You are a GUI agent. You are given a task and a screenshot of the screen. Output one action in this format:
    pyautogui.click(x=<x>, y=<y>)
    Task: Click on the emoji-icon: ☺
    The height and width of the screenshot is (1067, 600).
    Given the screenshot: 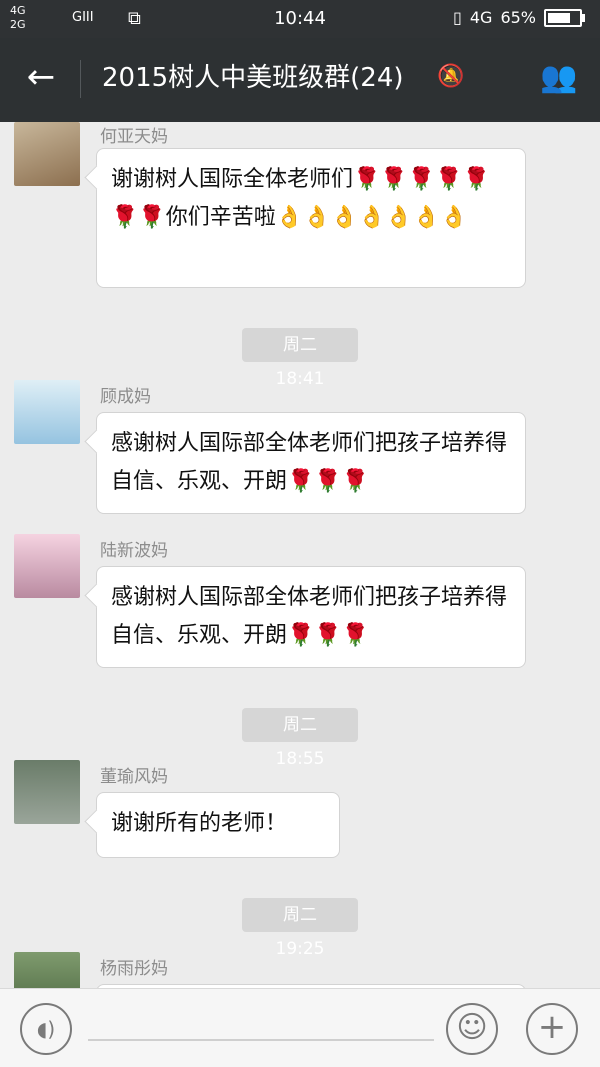 What is the action you would take?
    pyautogui.click(x=472, y=1029)
    